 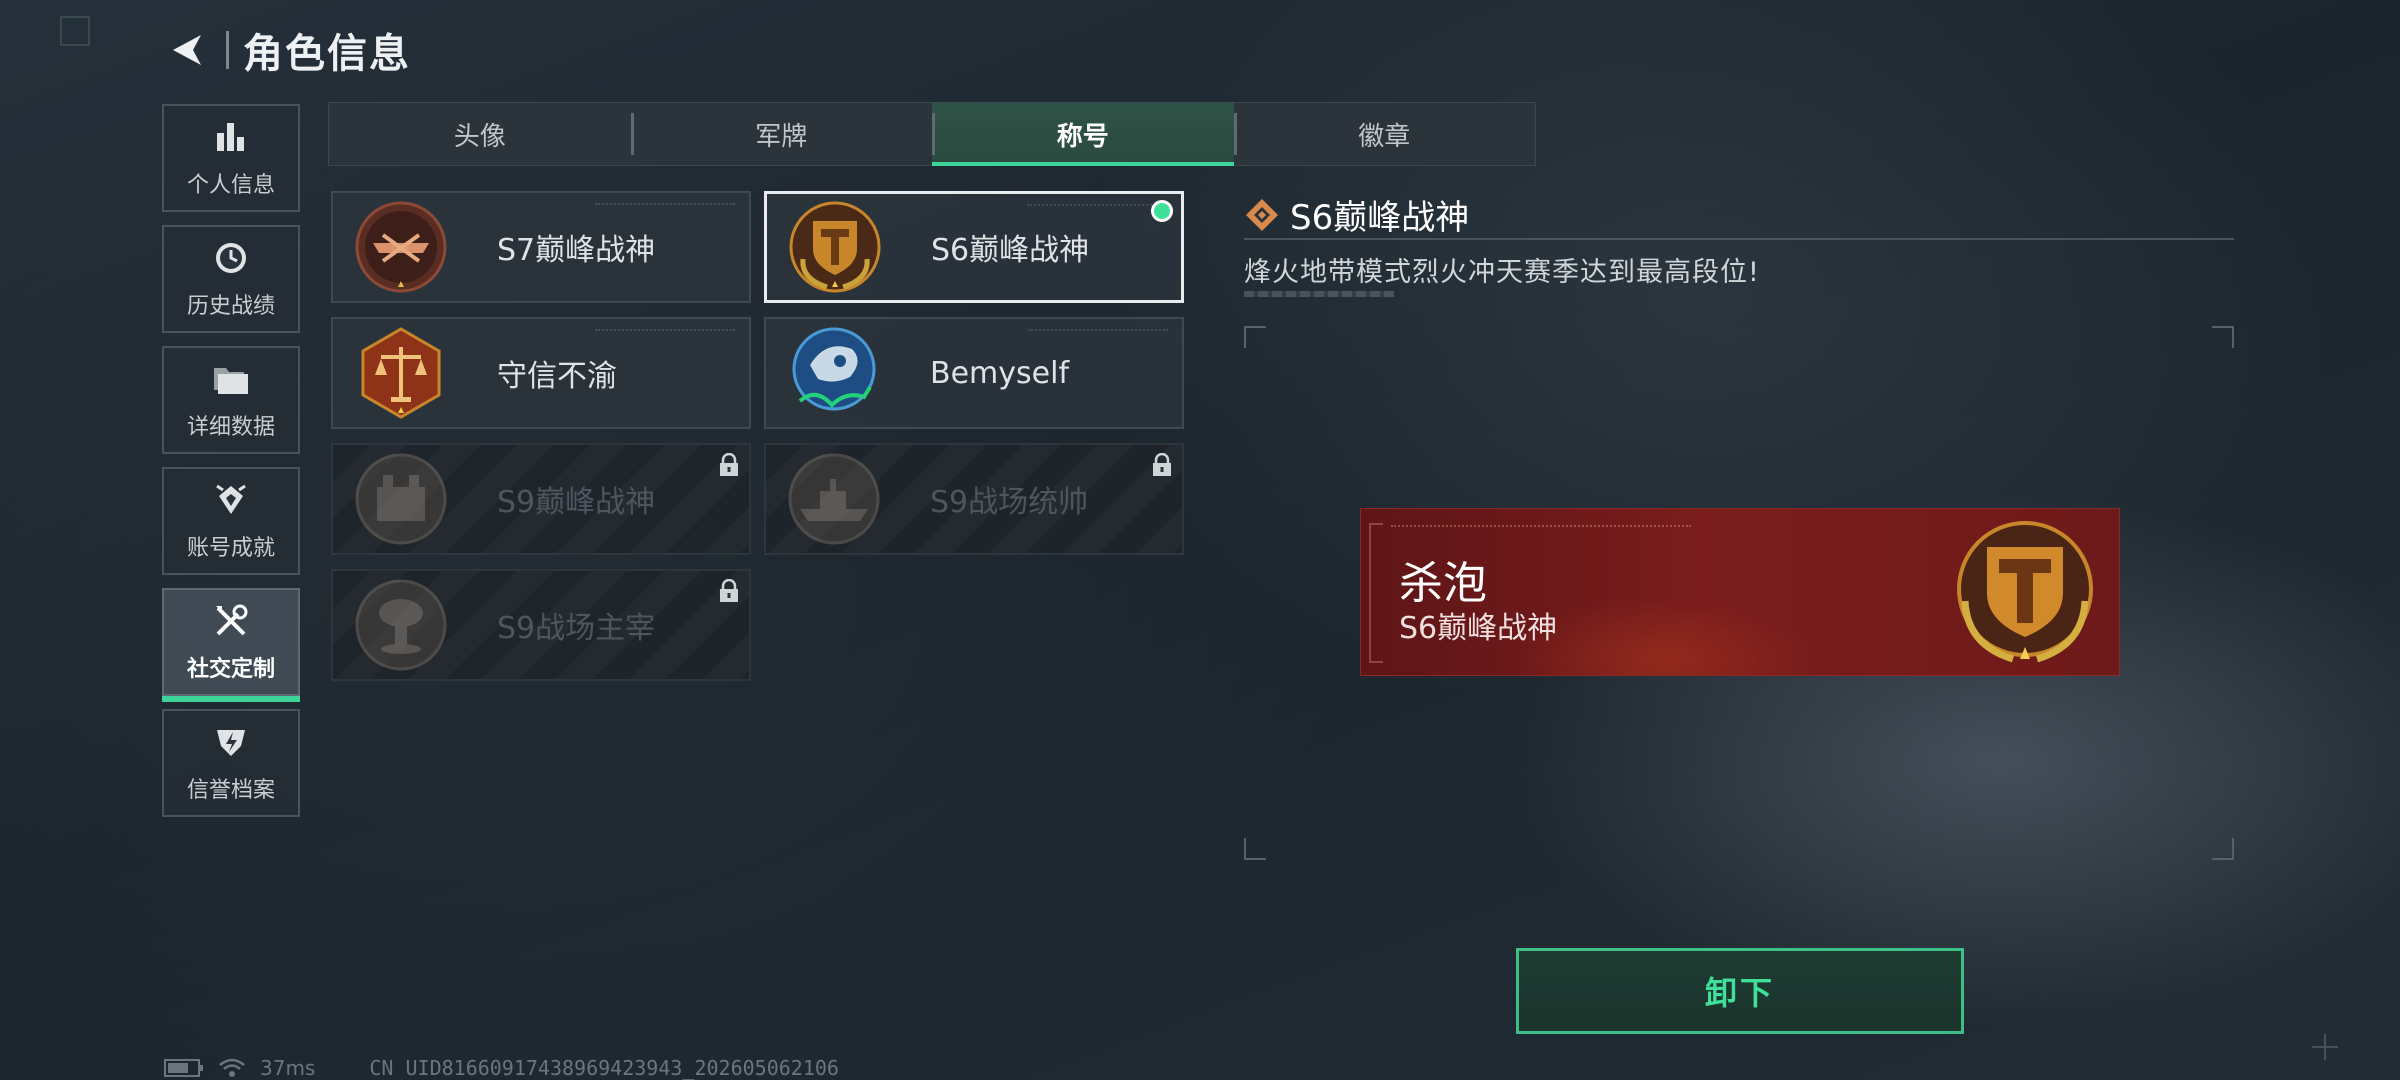 What do you see at coordinates (480, 134) in the screenshot?
I see `tab-avatar: 头像` at bounding box center [480, 134].